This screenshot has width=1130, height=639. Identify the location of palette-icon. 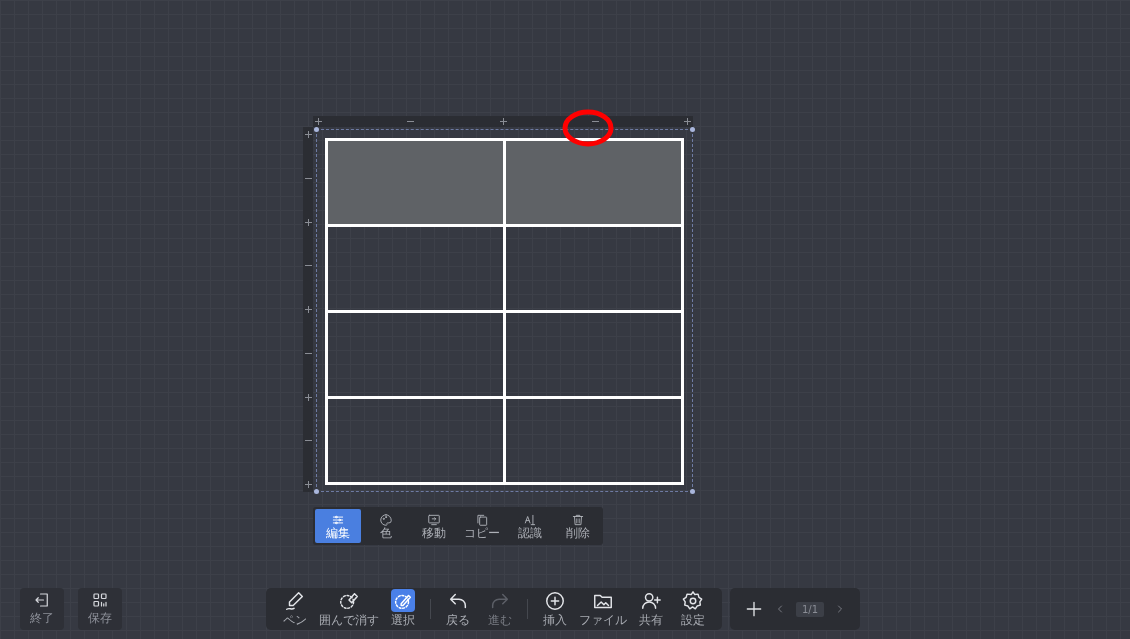
(386, 520).